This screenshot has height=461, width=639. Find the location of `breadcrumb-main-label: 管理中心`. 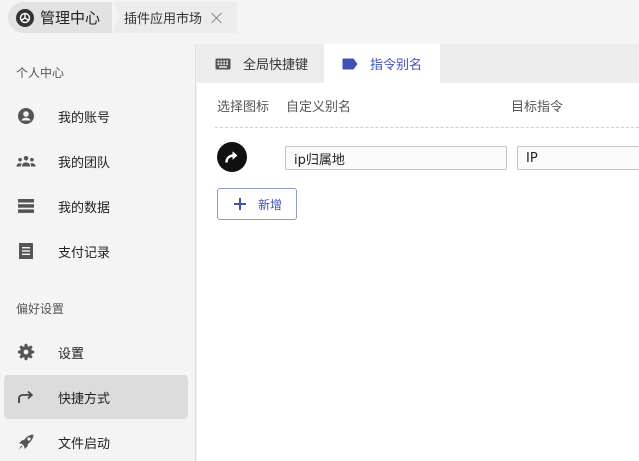

breadcrumb-main-label: 管理中心 is located at coordinates (70, 18).